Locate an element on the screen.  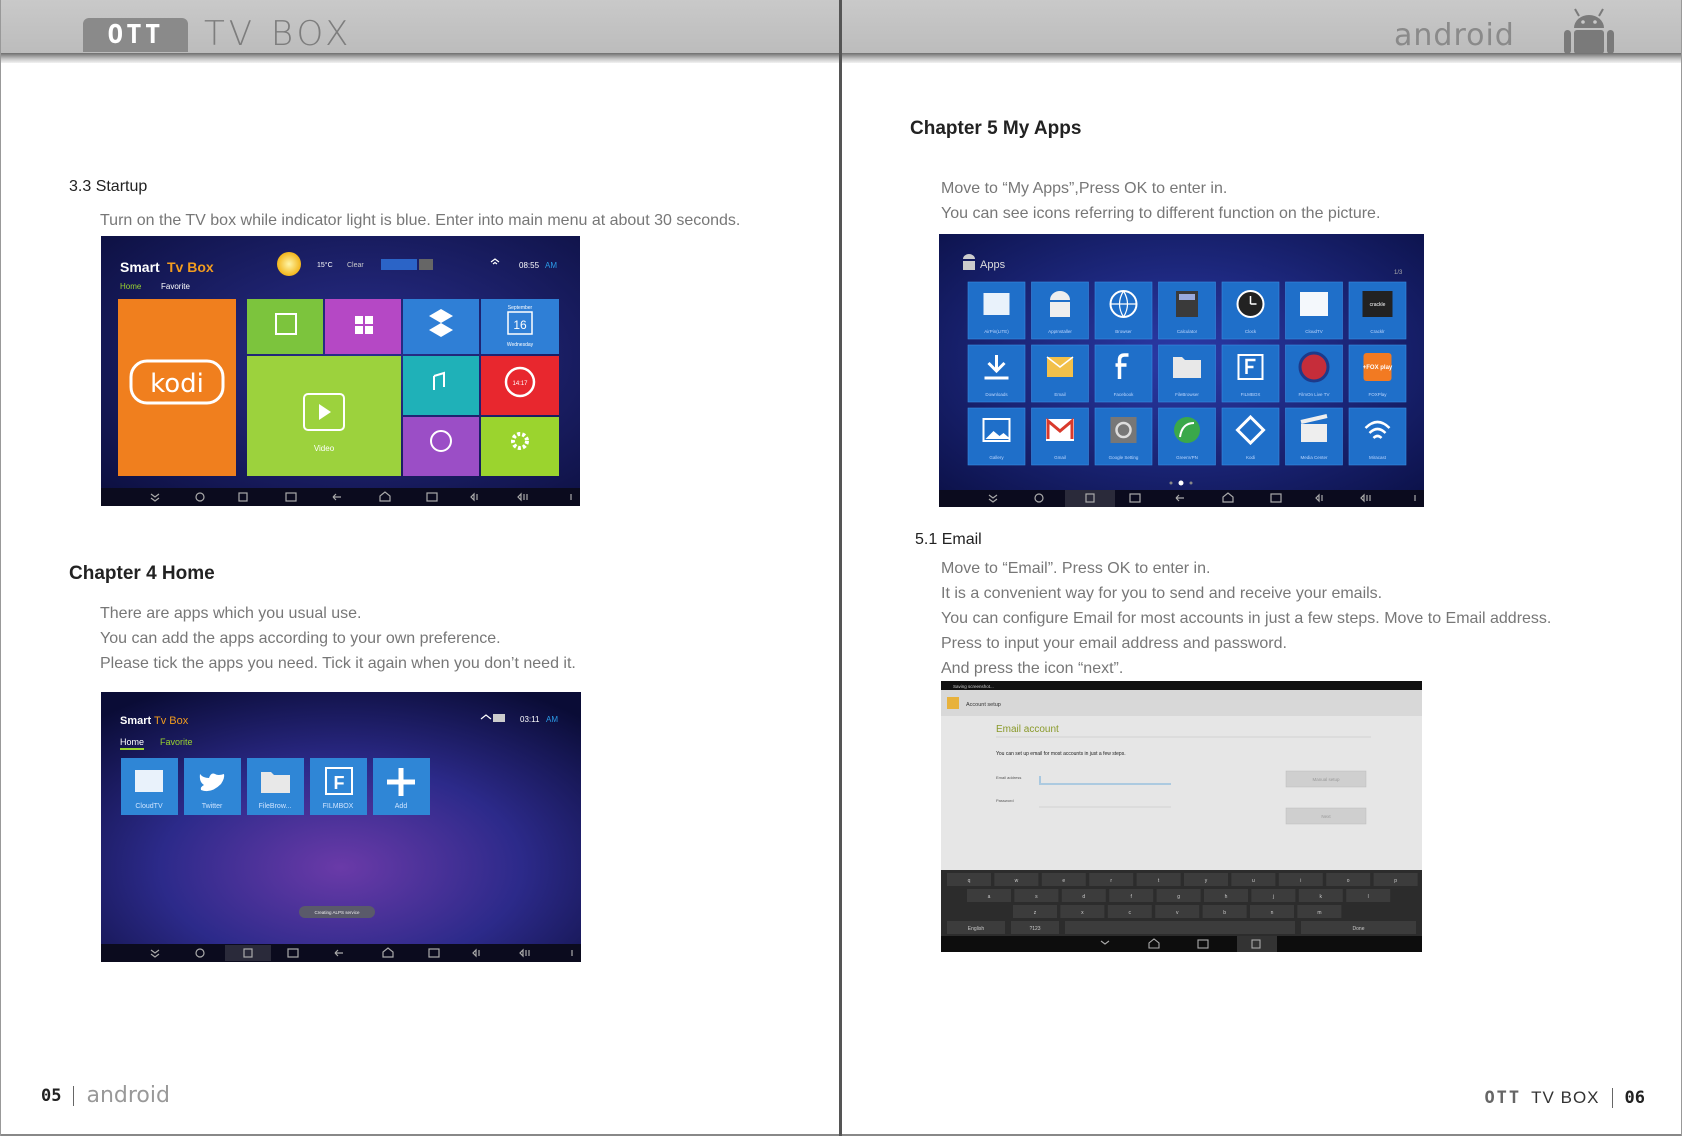
app-tile: FILMBOX is located at coordinates (1250, 373).